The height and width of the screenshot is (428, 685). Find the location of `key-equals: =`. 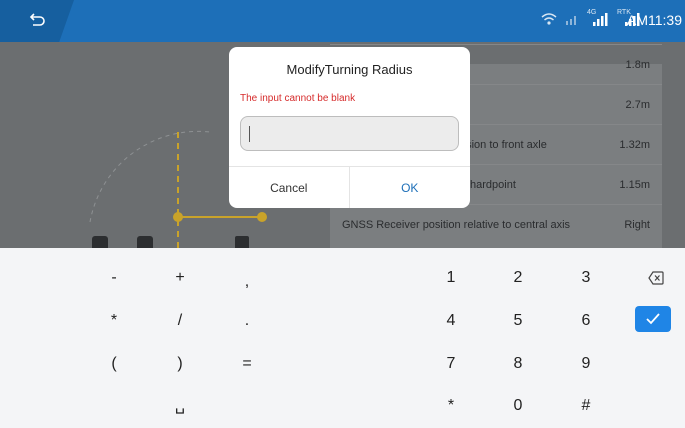

key-equals: = is located at coordinates (247, 364).